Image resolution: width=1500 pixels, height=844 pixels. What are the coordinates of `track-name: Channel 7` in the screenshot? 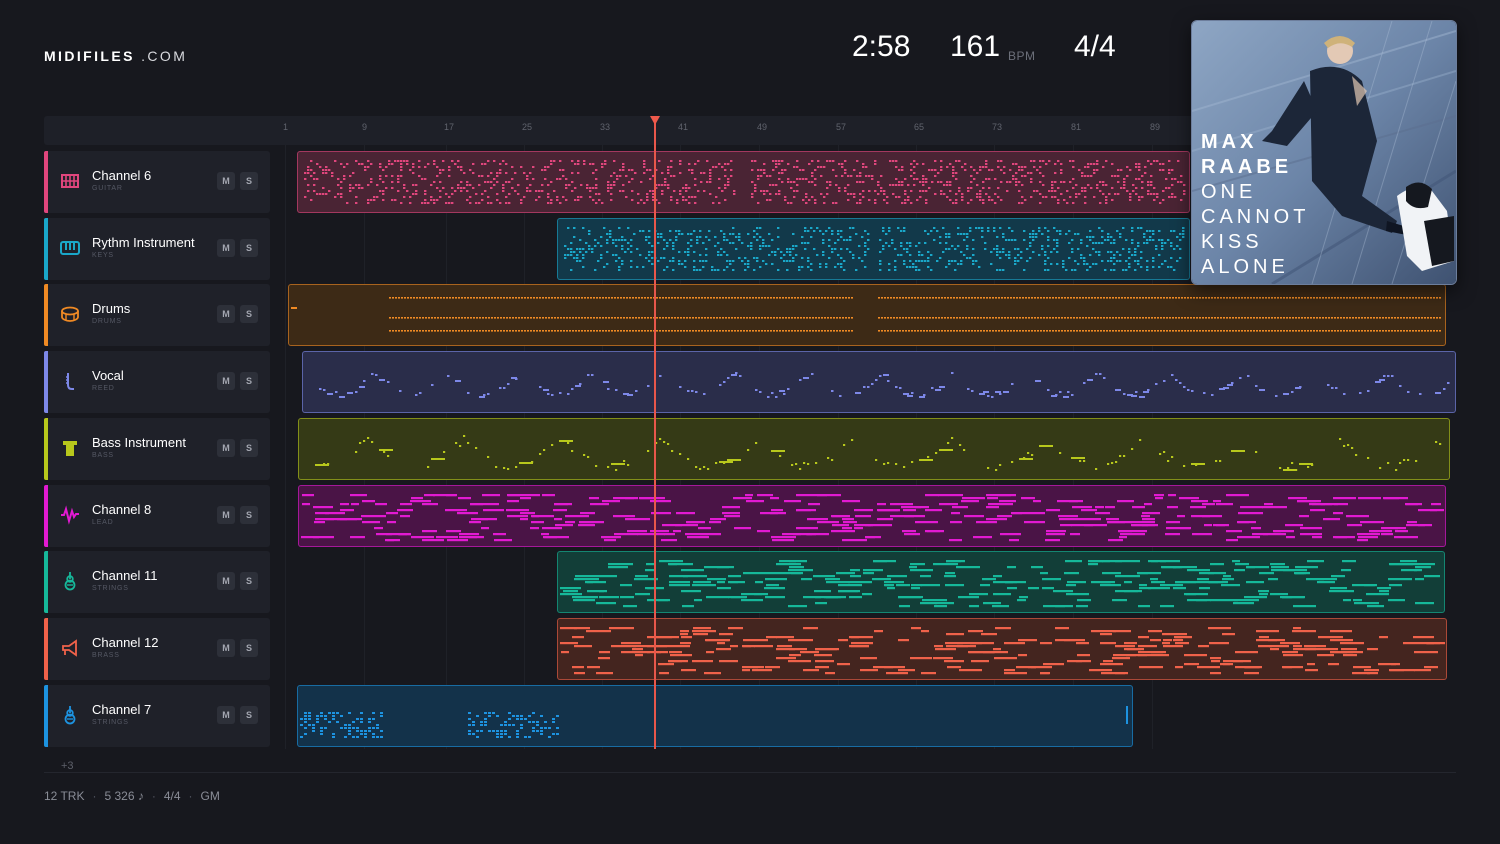 It's located at (122, 709).